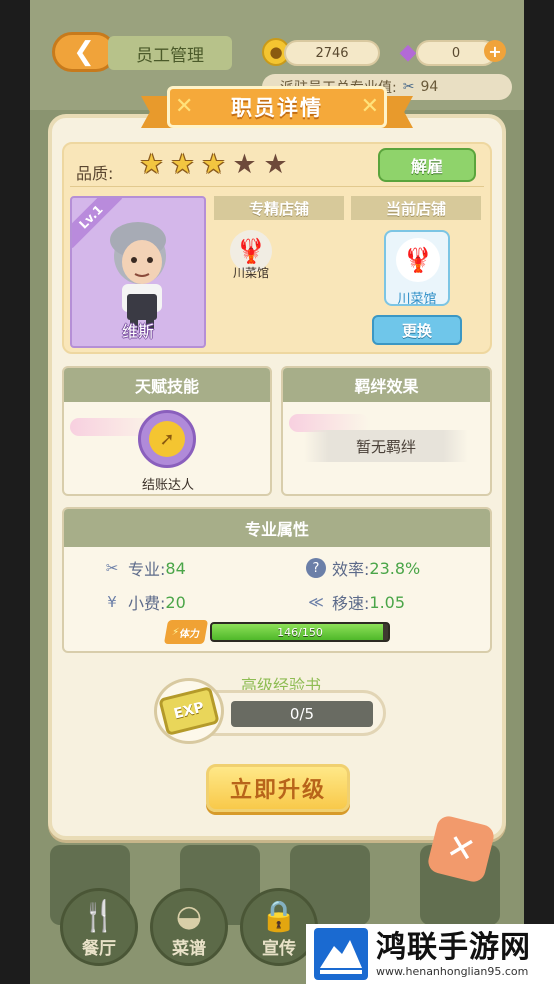  I want to click on stat-value: 1.05, so click(387, 602).